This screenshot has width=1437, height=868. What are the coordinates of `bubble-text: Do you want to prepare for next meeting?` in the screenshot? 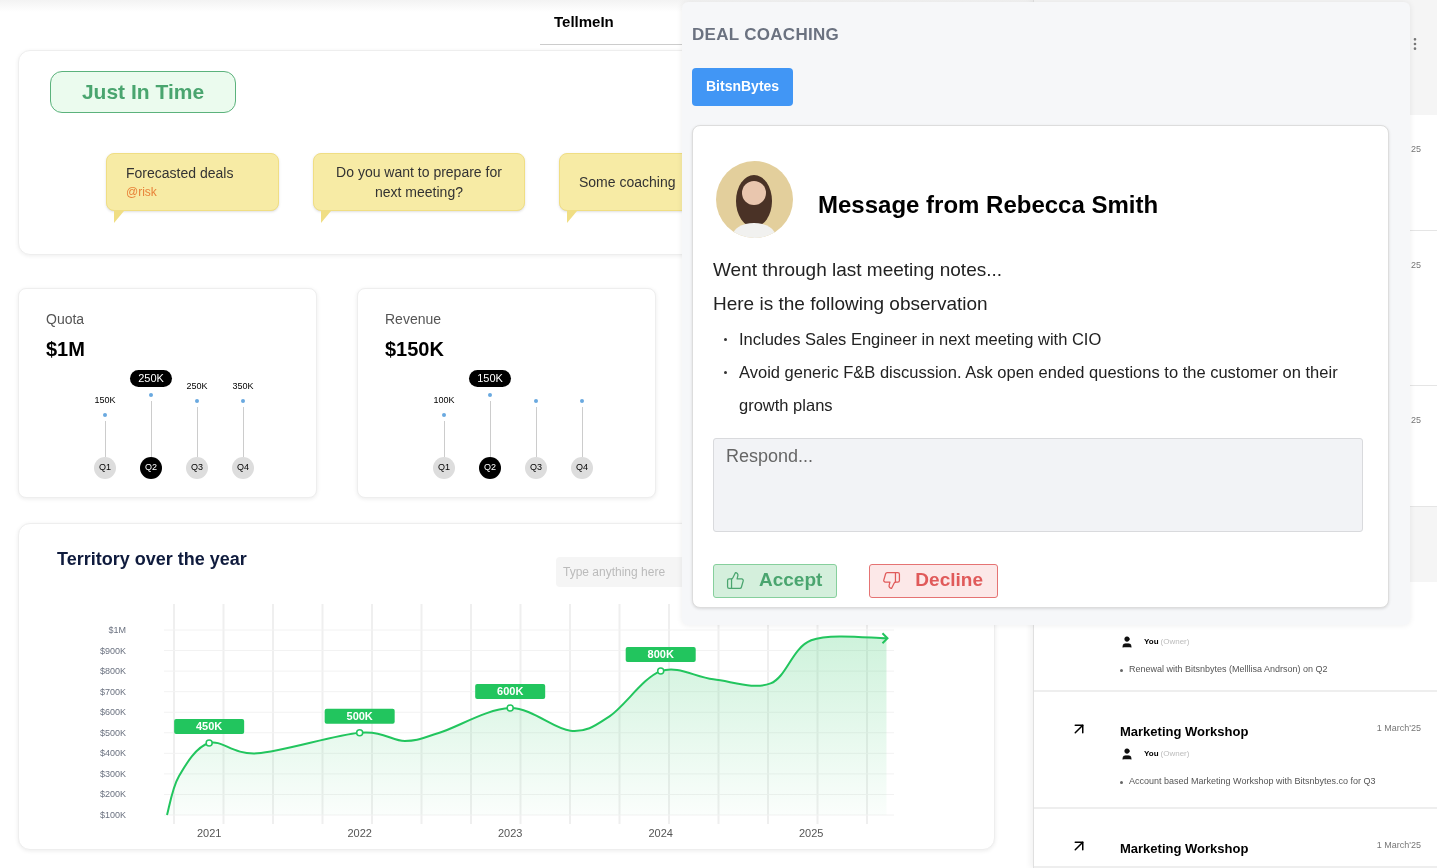 It's located at (419, 182).